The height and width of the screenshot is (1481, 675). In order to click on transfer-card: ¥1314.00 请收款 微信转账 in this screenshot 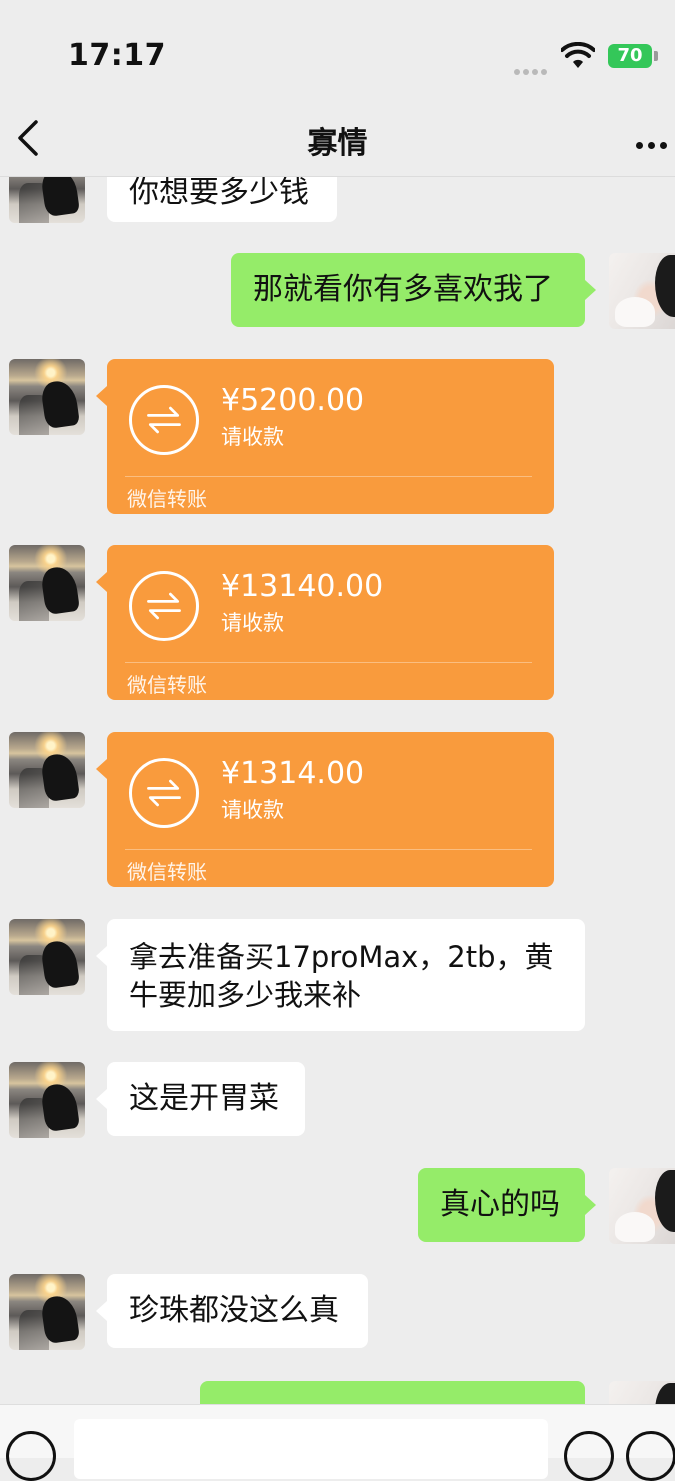, I will do `click(330, 809)`.